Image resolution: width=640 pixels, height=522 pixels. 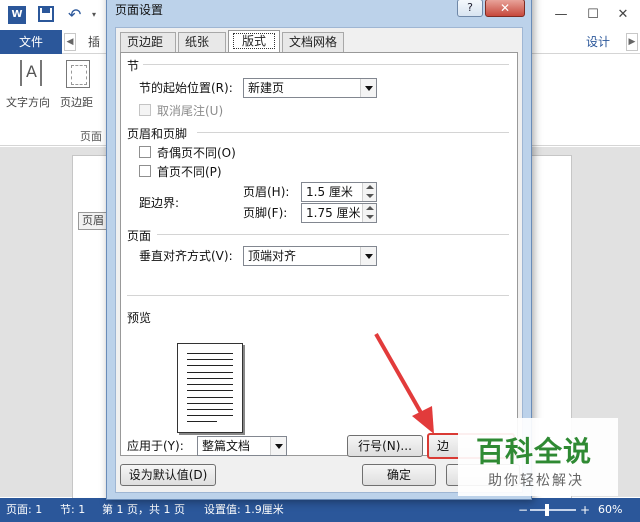 I want to click on watermark: 百科全说 助你轻松解决, so click(x=538, y=457).